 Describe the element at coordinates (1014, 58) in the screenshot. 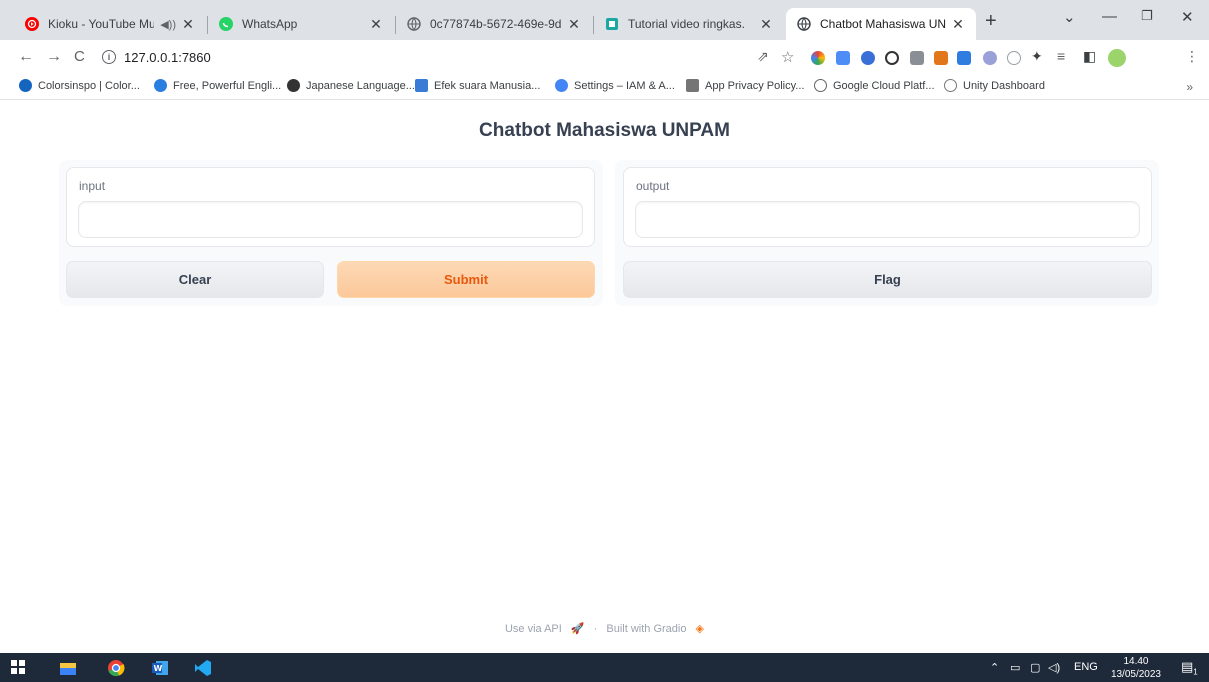

I see `compass-extension-icon` at that location.